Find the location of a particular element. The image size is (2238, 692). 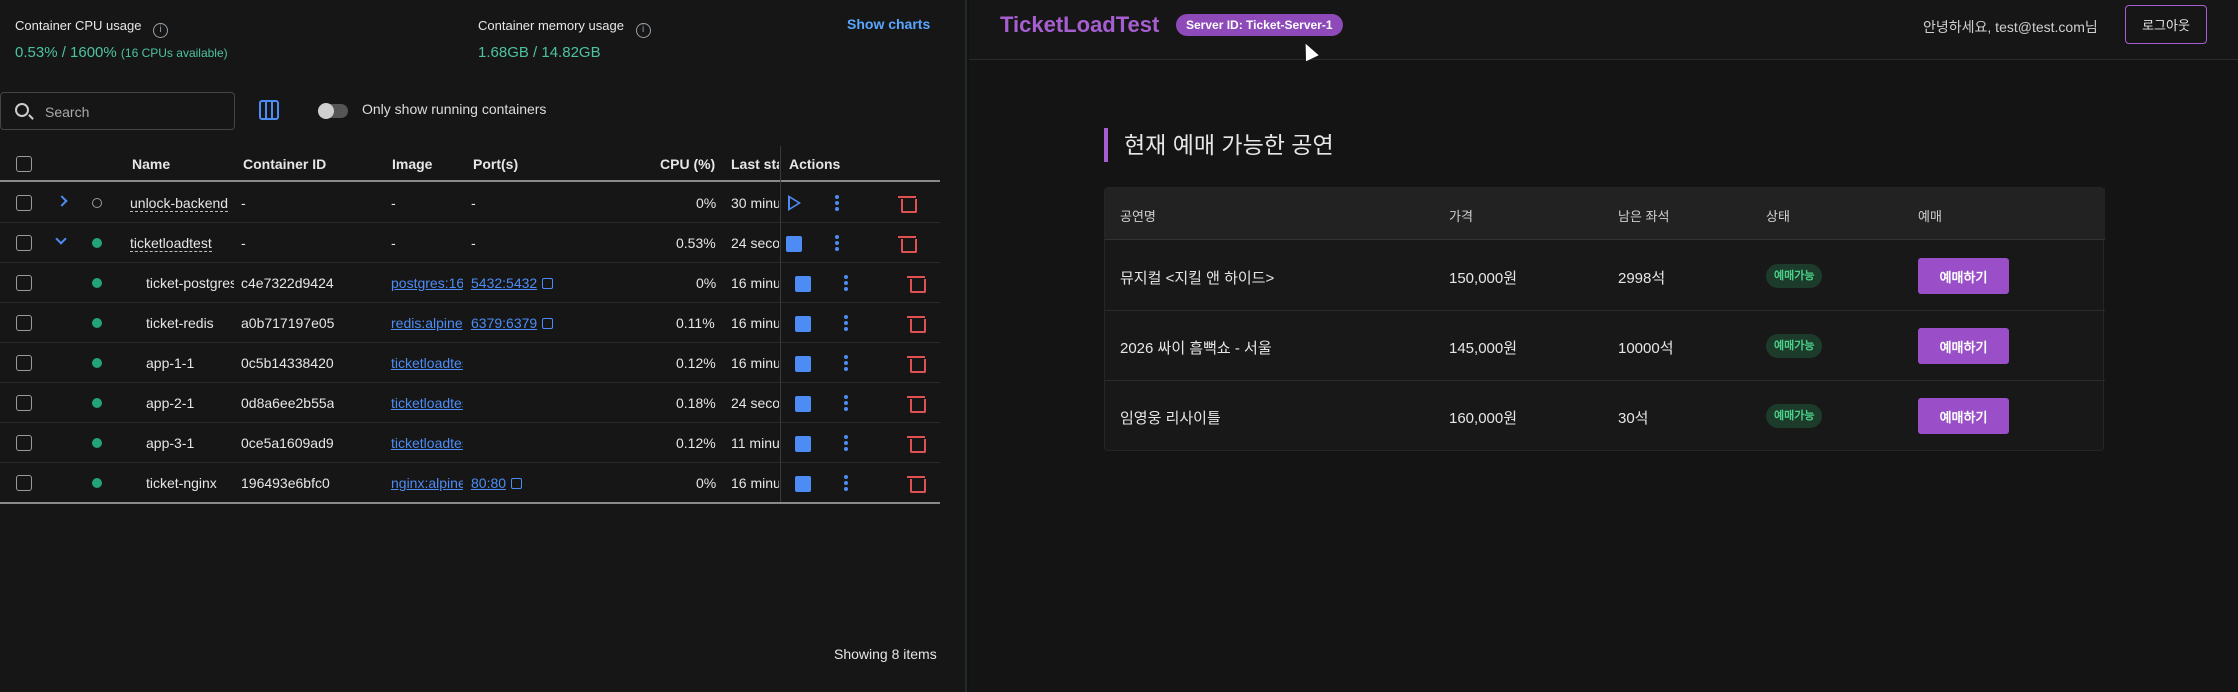

col-image: Image is located at coordinates (412, 164).